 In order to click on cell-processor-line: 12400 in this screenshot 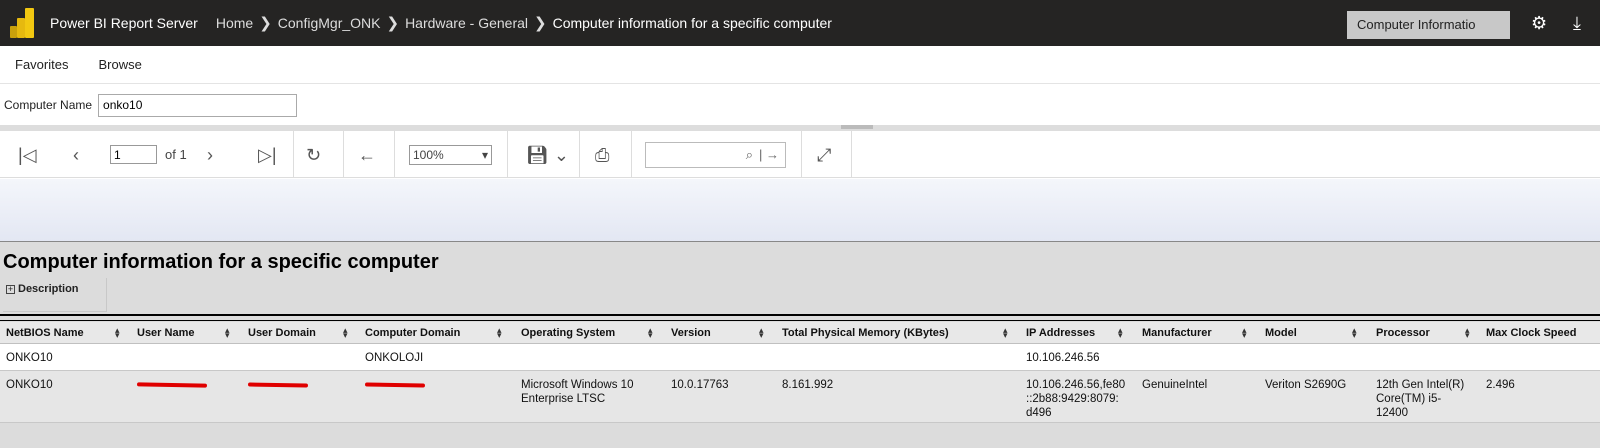, I will do `click(1392, 413)`.